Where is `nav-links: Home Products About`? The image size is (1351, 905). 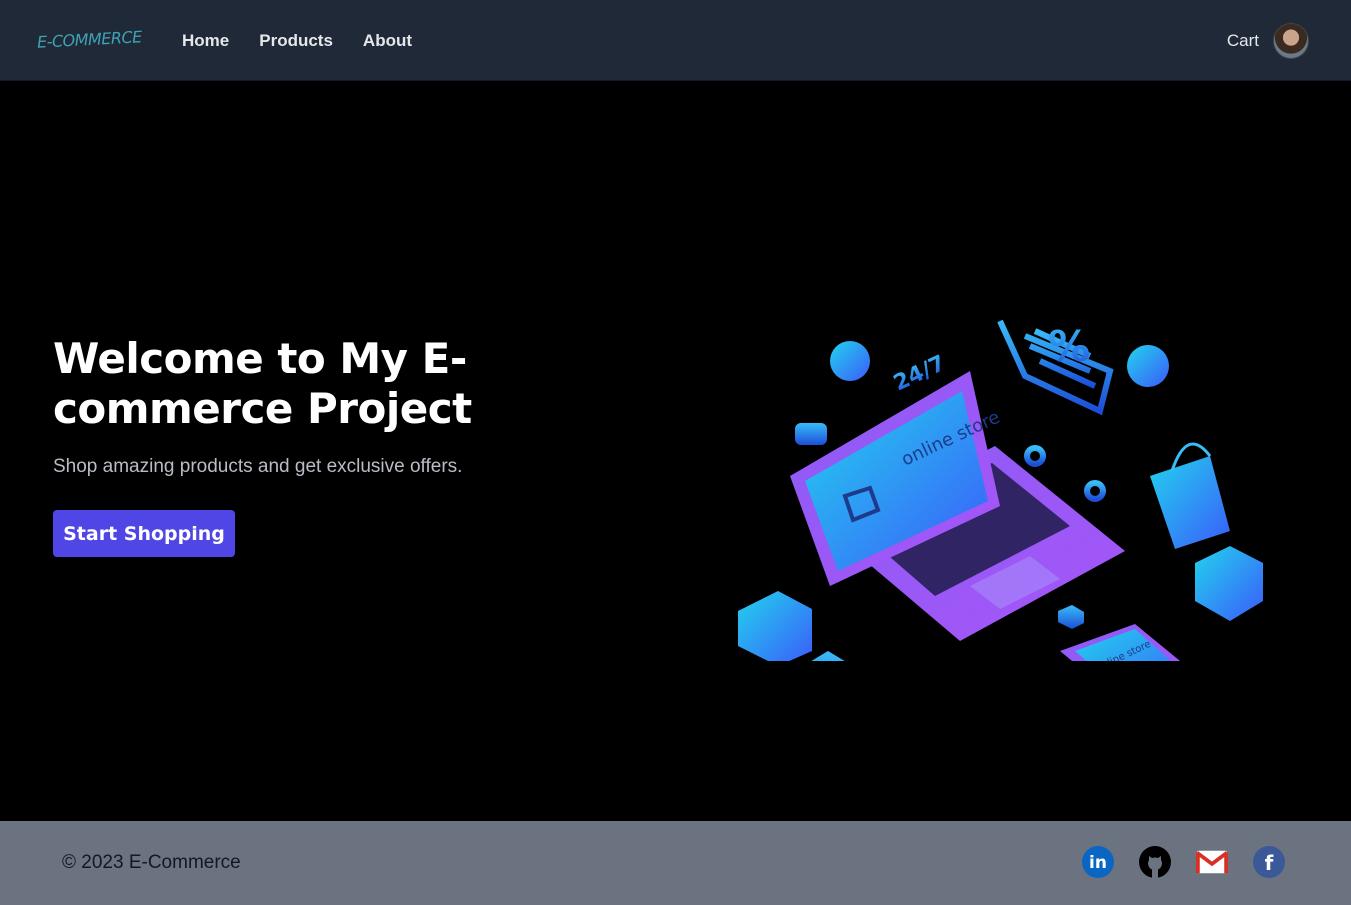
nav-links: Home Products About is located at coordinates (297, 41).